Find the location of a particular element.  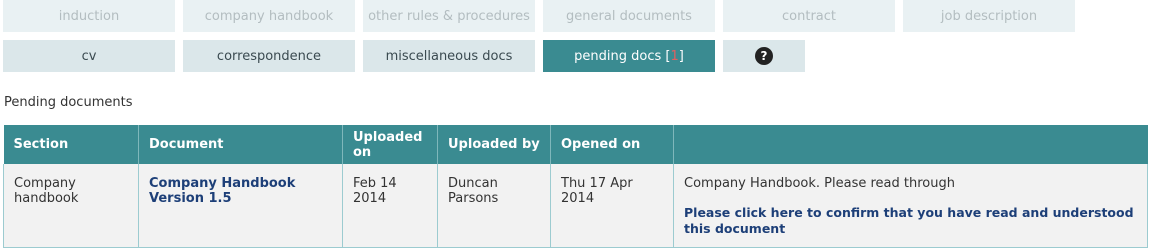

pending-count: 1 is located at coordinates (674, 56).